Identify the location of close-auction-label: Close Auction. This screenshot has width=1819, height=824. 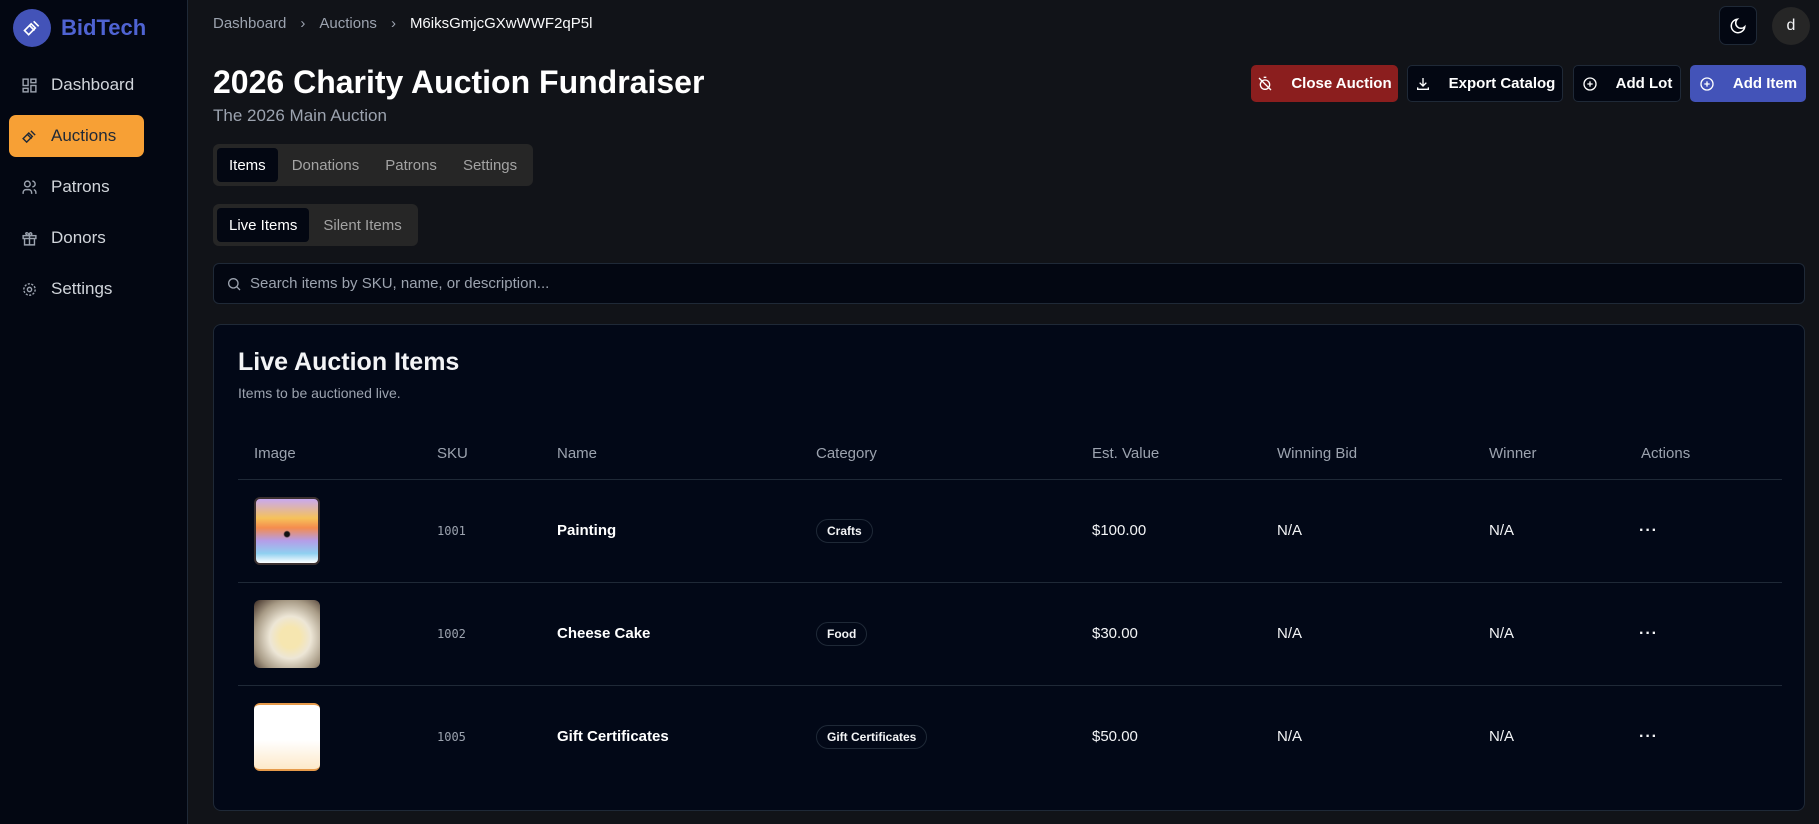
(1341, 83).